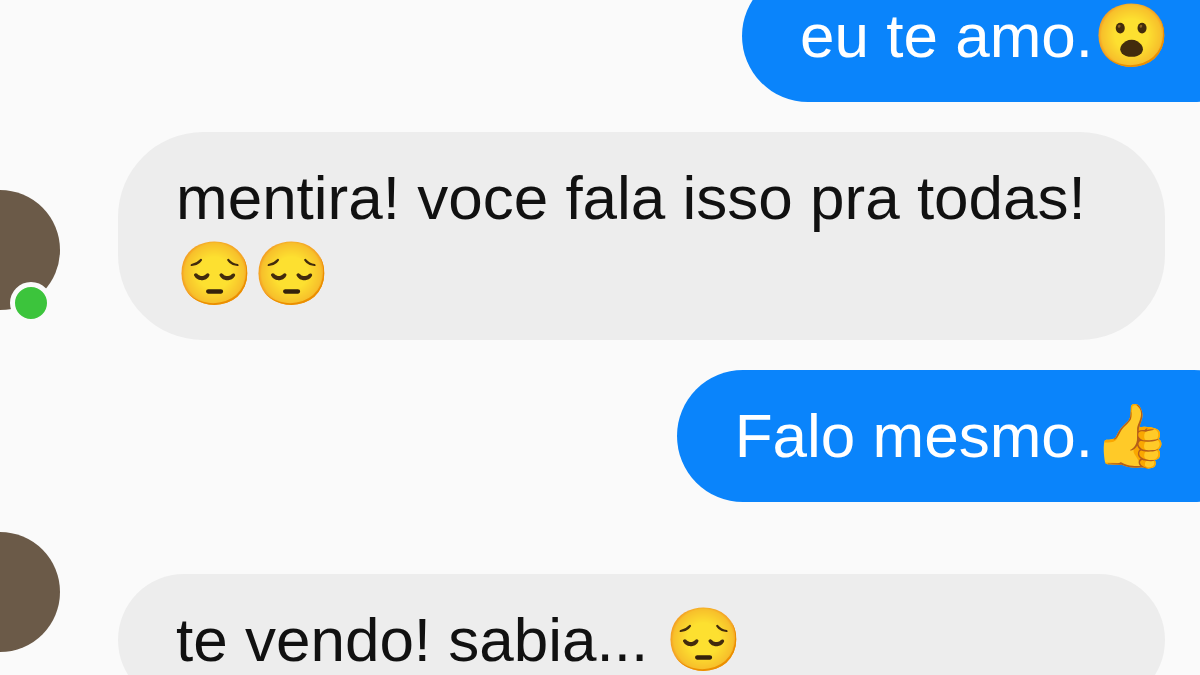 The width and height of the screenshot is (1200, 675). Describe the element at coordinates (971, 51) in the screenshot. I see `message-bubble: eu te amo.😮` at that location.